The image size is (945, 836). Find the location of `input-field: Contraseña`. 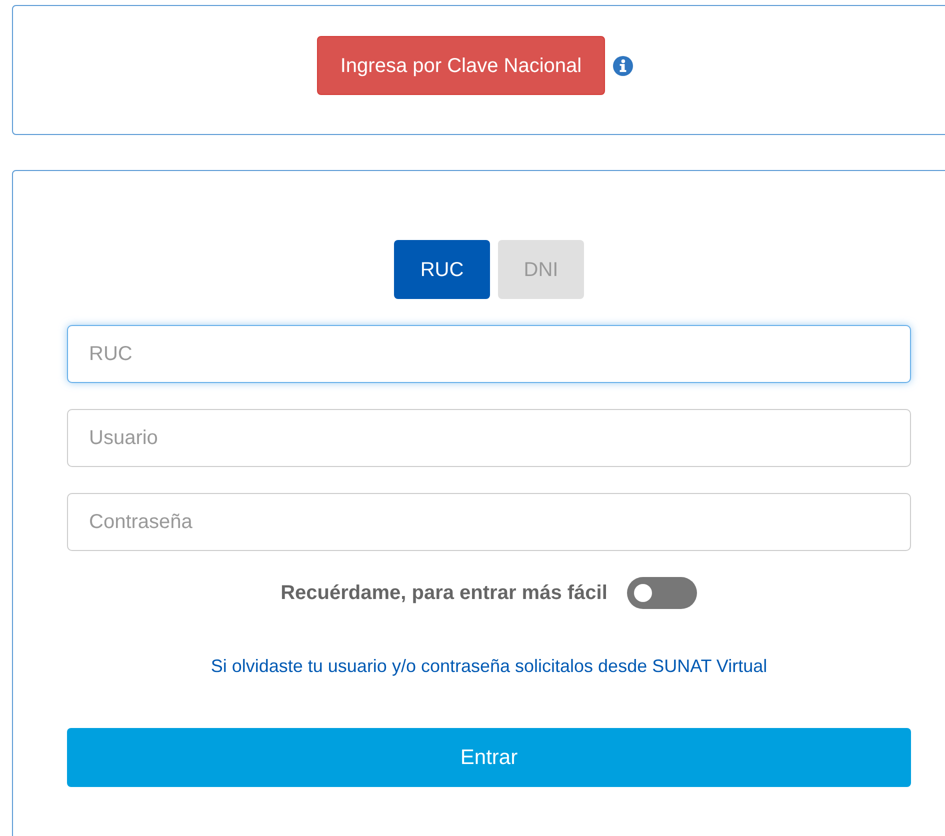

input-field: Contraseña is located at coordinates (489, 522).